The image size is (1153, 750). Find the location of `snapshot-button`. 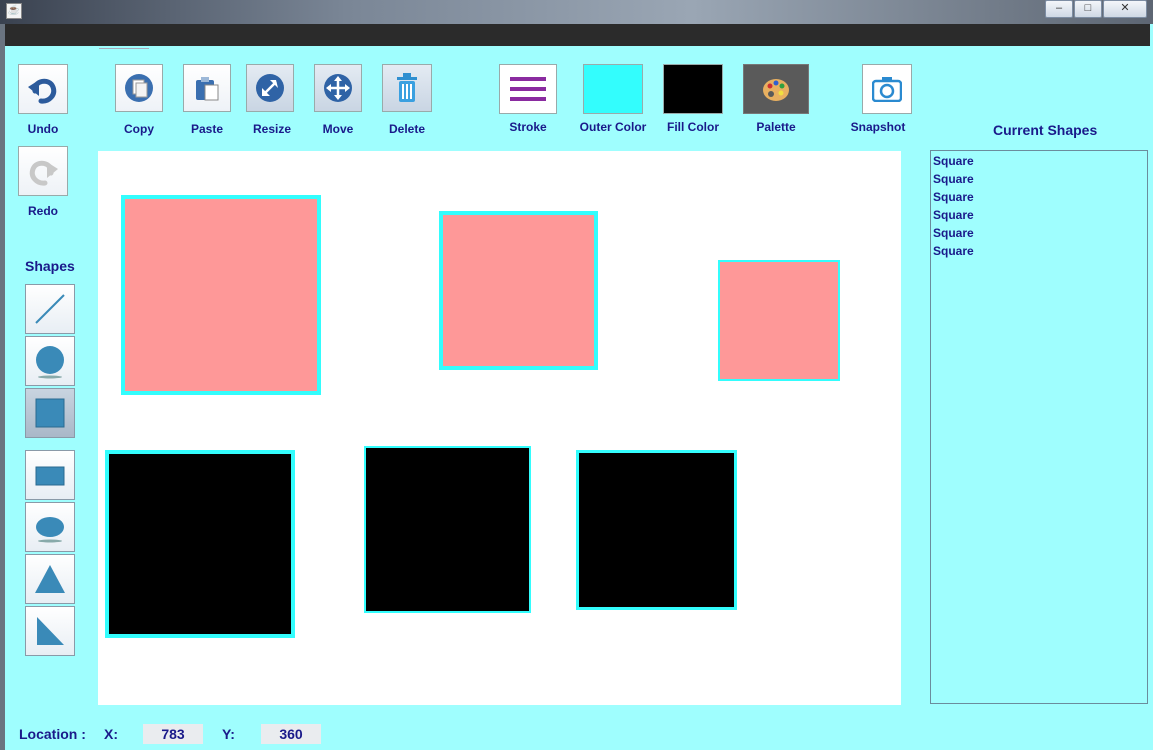

snapshot-button is located at coordinates (887, 89).